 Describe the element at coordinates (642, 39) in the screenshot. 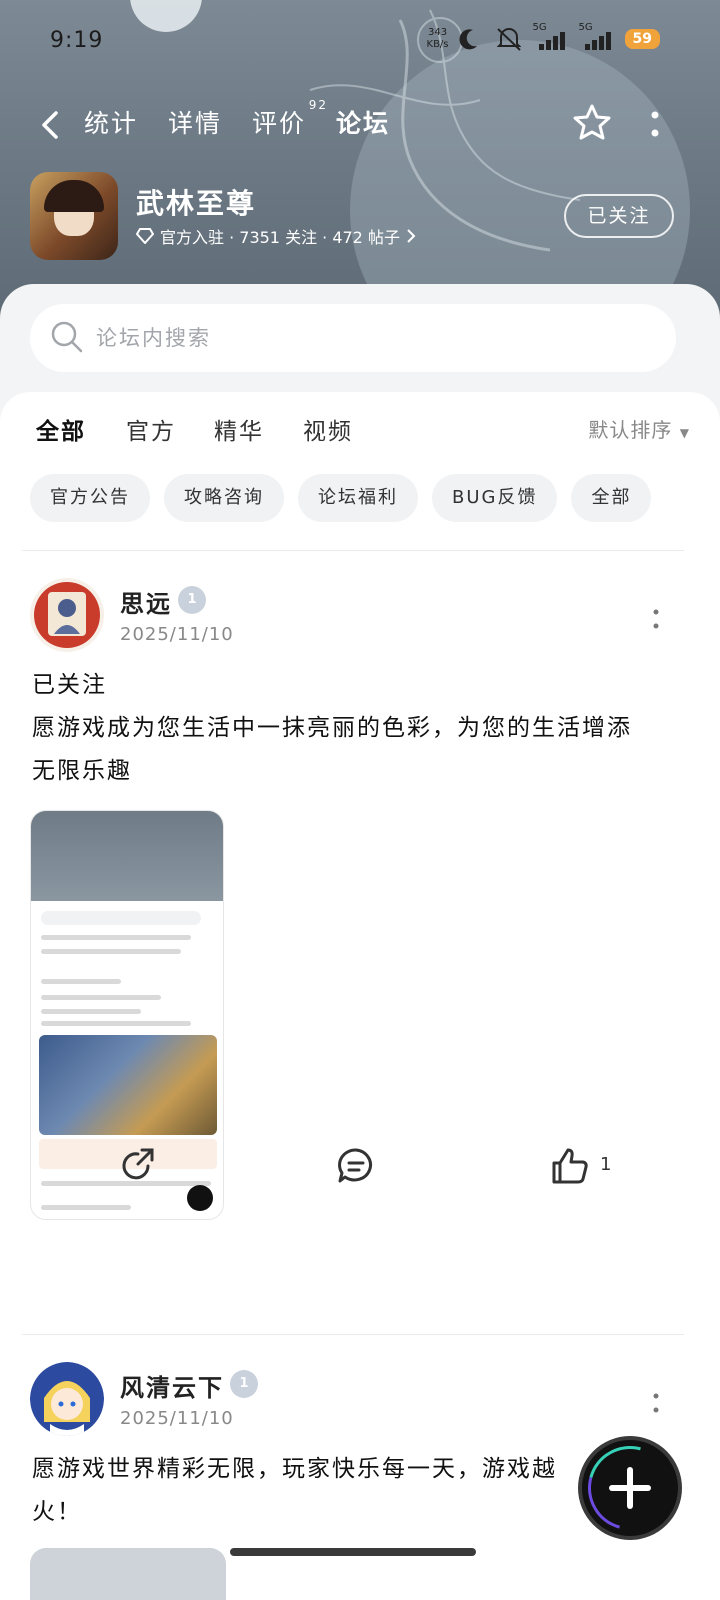

I see `battery-indicator: 59` at that location.